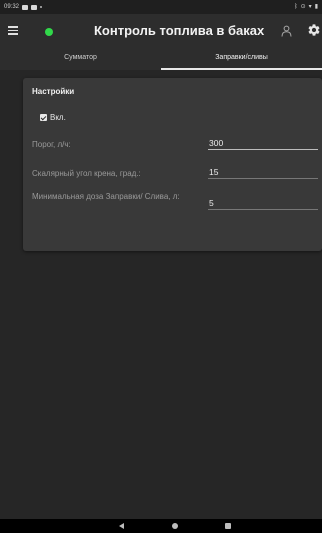  What do you see at coordinates (58, 117) in the screenshot?
I see `enabled-label: Вкл.` at bounding box center [58, 117].